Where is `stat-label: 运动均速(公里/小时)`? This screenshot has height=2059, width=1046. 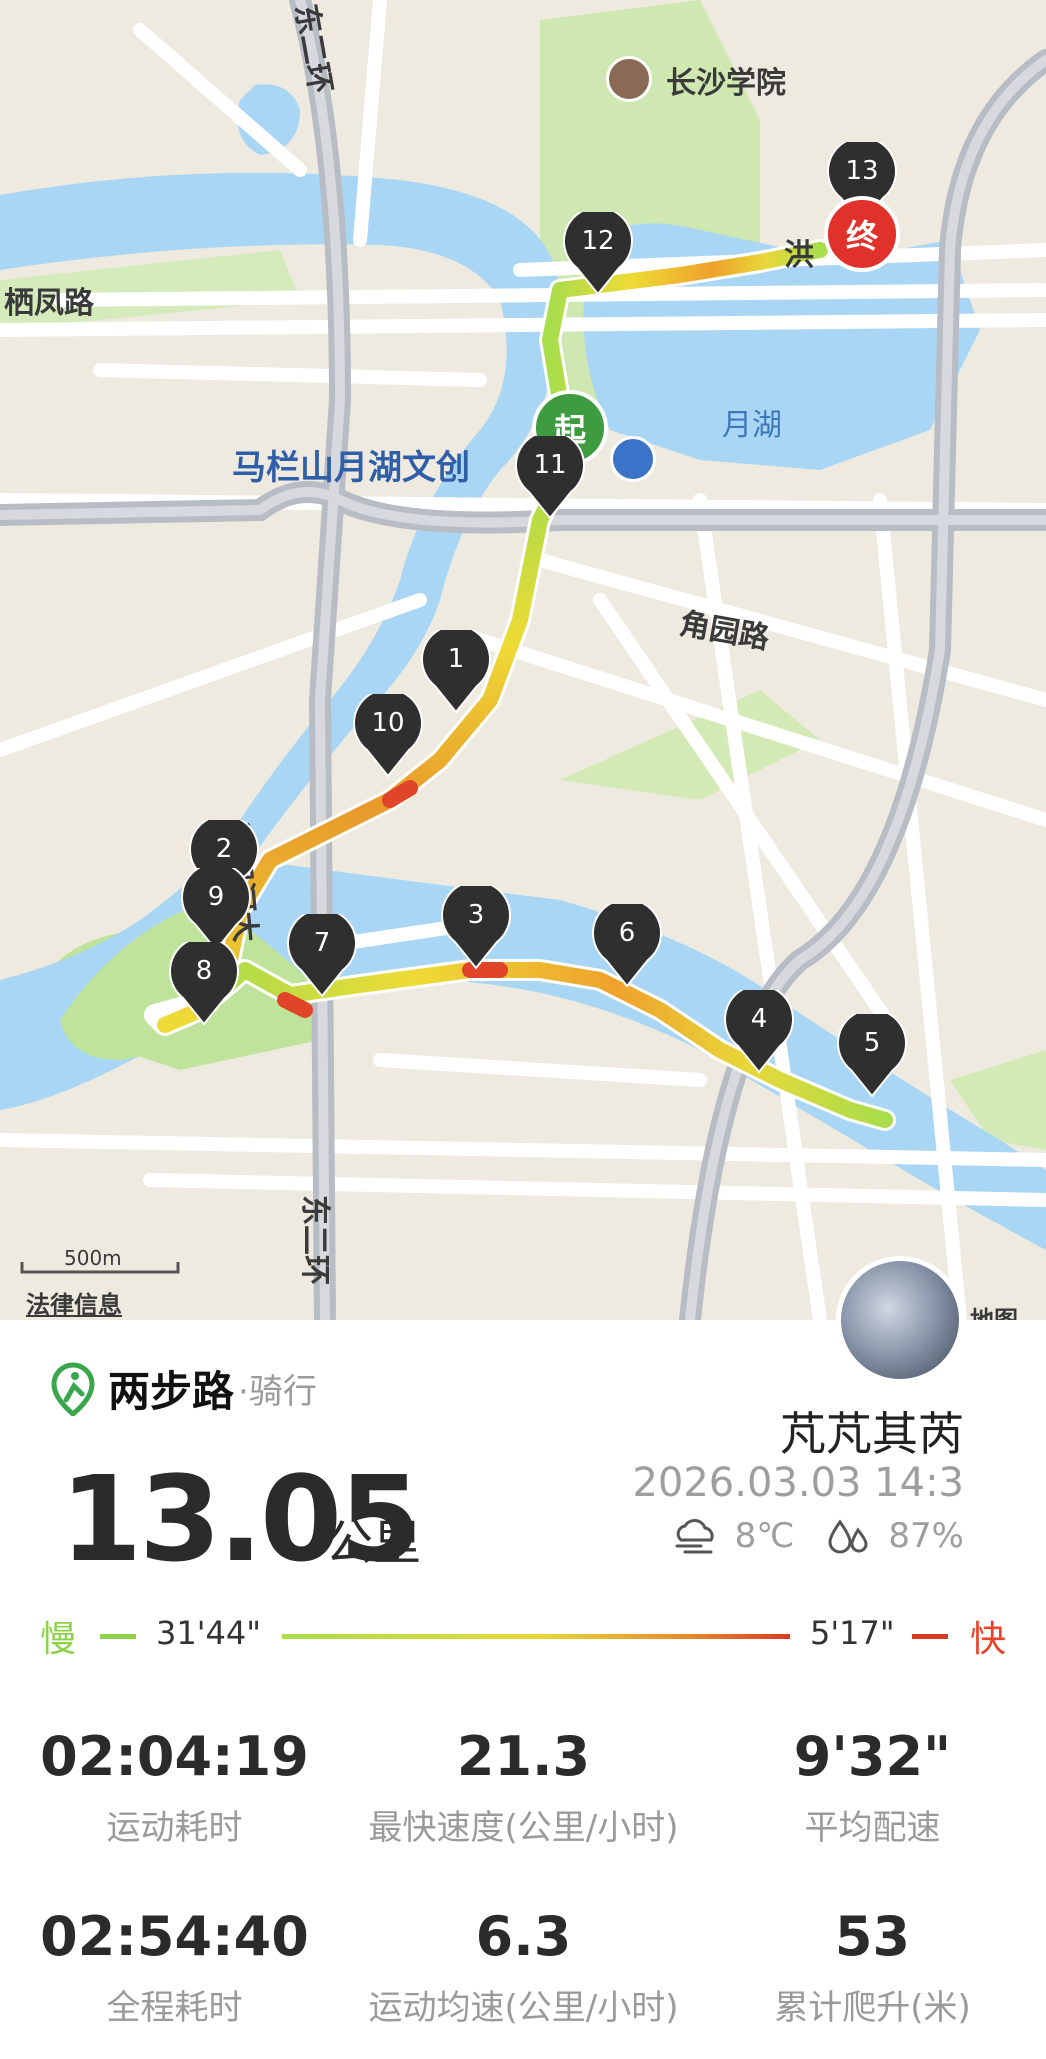 stat-label: 运动均速(公里/小时) is located at coordinates (523, 2008).